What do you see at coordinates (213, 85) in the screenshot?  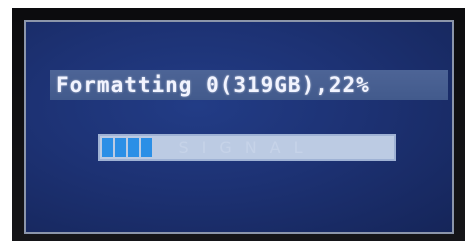 I see `format-status-text: Formatting 0(319GB),22%` at bounding box center [213, 85].